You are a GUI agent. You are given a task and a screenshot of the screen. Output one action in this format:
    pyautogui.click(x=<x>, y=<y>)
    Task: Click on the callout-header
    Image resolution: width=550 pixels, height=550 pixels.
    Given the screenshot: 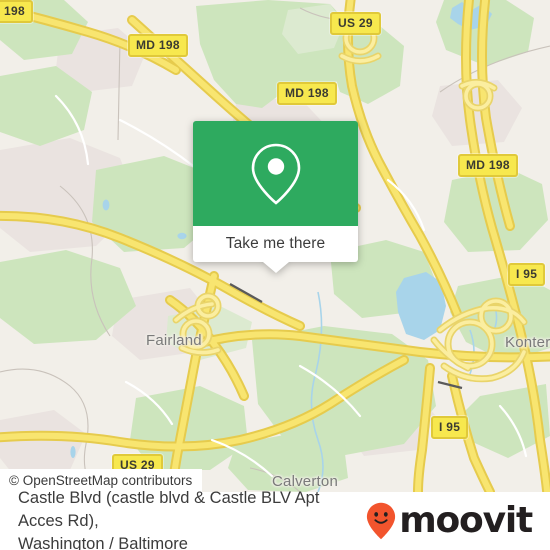 What is the action you would take?
    pyautogui.click(x=275, y=173)
    